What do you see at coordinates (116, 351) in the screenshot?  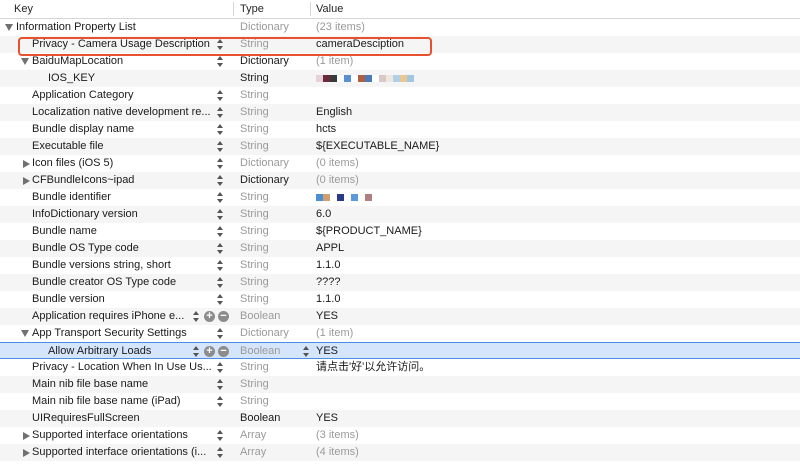 I see `key-cell: Allow Arbitrary Loads + −` at bounding box center [116, 351].